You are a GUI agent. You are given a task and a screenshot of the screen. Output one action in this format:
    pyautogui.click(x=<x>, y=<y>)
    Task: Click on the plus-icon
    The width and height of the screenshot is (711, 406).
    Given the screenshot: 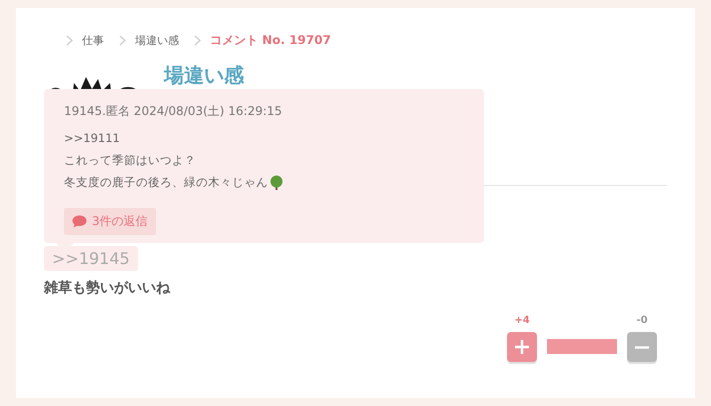 What is the action you would take?
    pyautogui.click(x=522, y=347)
    